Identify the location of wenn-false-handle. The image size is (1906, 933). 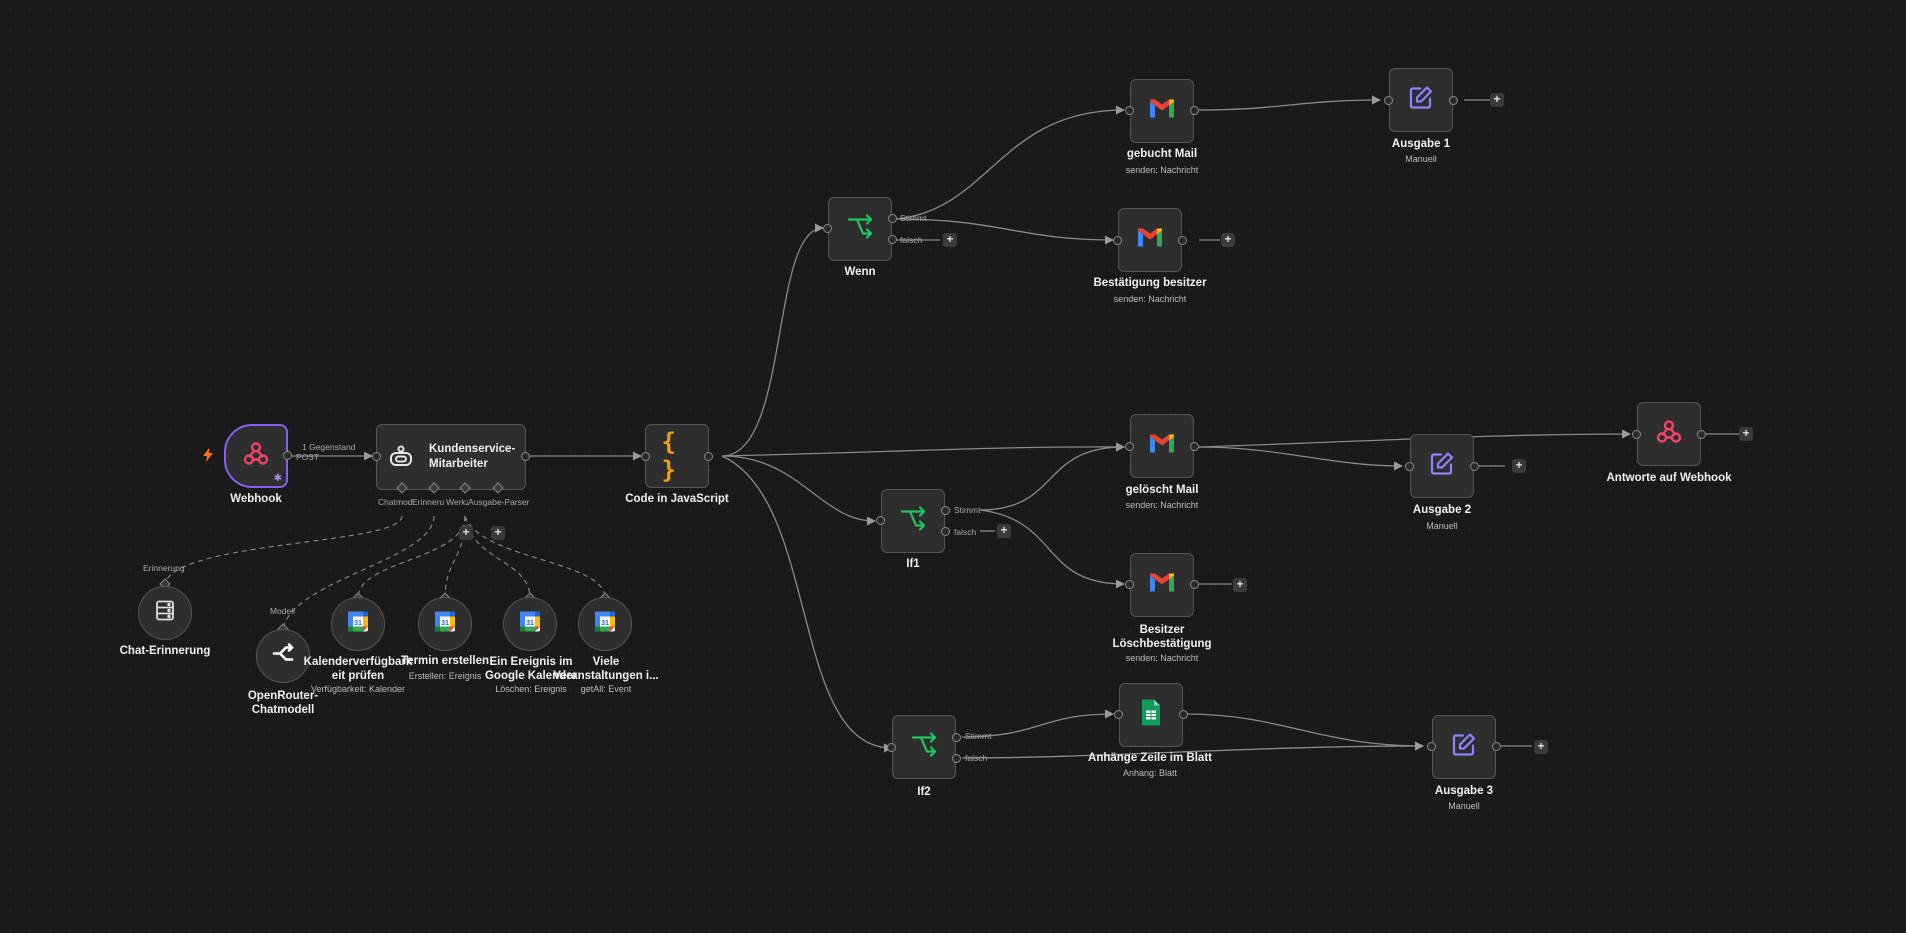
(892, 239).